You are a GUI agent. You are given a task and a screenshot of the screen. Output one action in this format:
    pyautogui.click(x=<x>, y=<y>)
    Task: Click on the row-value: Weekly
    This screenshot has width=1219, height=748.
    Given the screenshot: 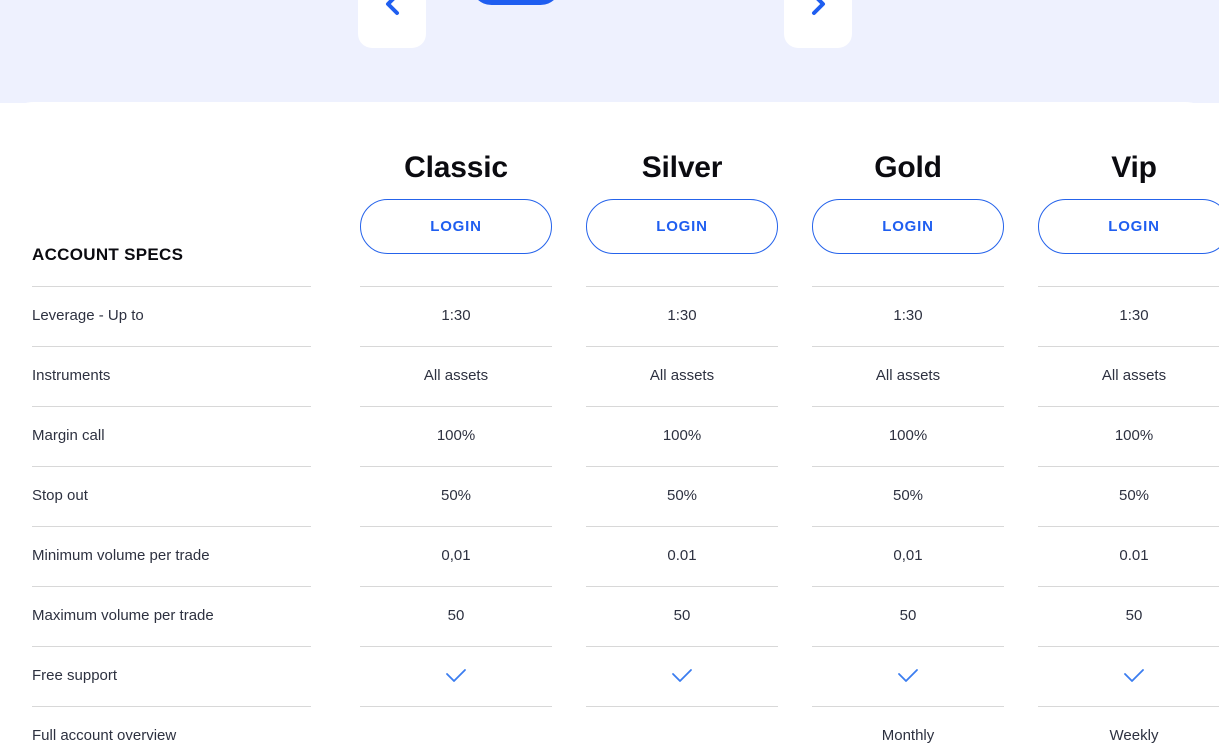 What is the action you would take?
    pyautogui.click(x=1134, y=735)
    